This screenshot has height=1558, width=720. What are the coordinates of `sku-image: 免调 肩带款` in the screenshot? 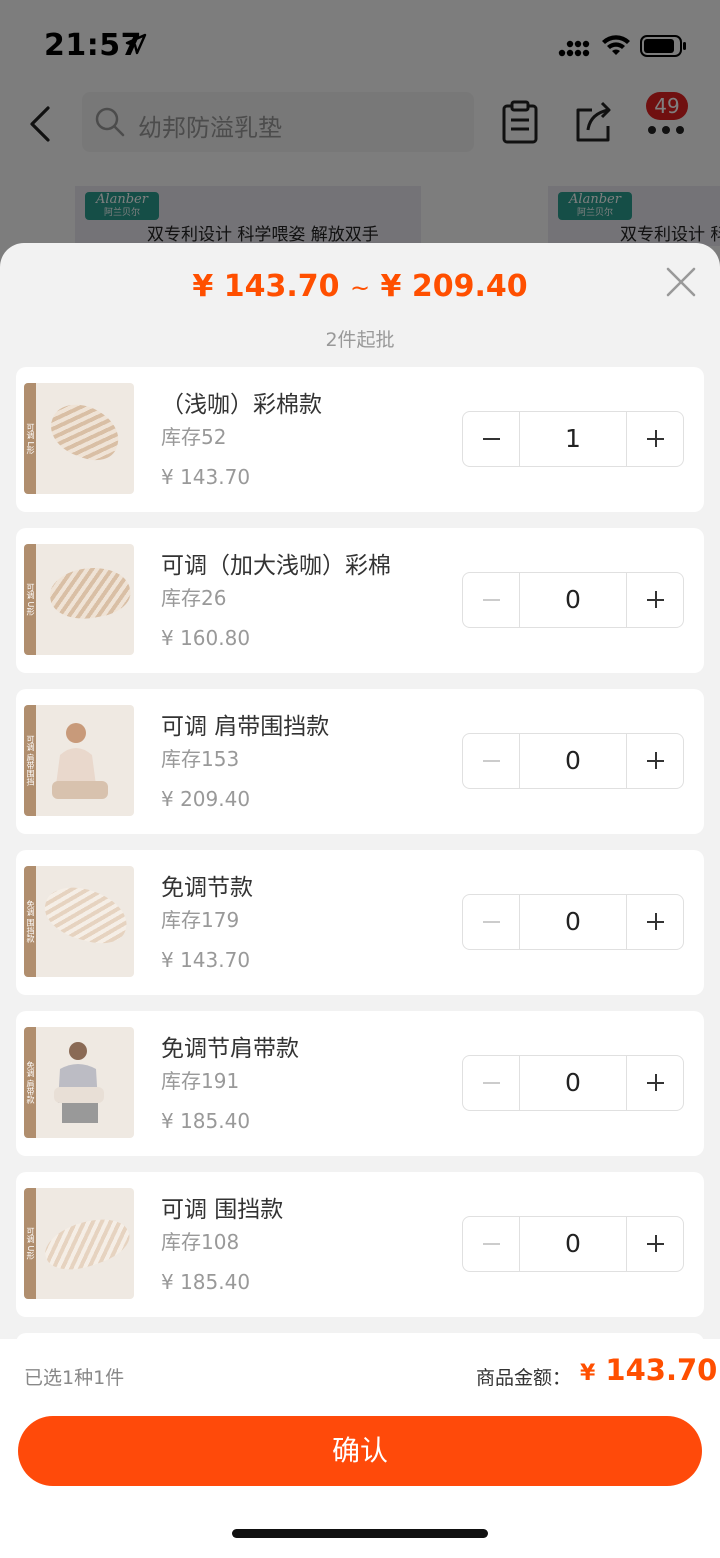 It's located at (79, 1082).